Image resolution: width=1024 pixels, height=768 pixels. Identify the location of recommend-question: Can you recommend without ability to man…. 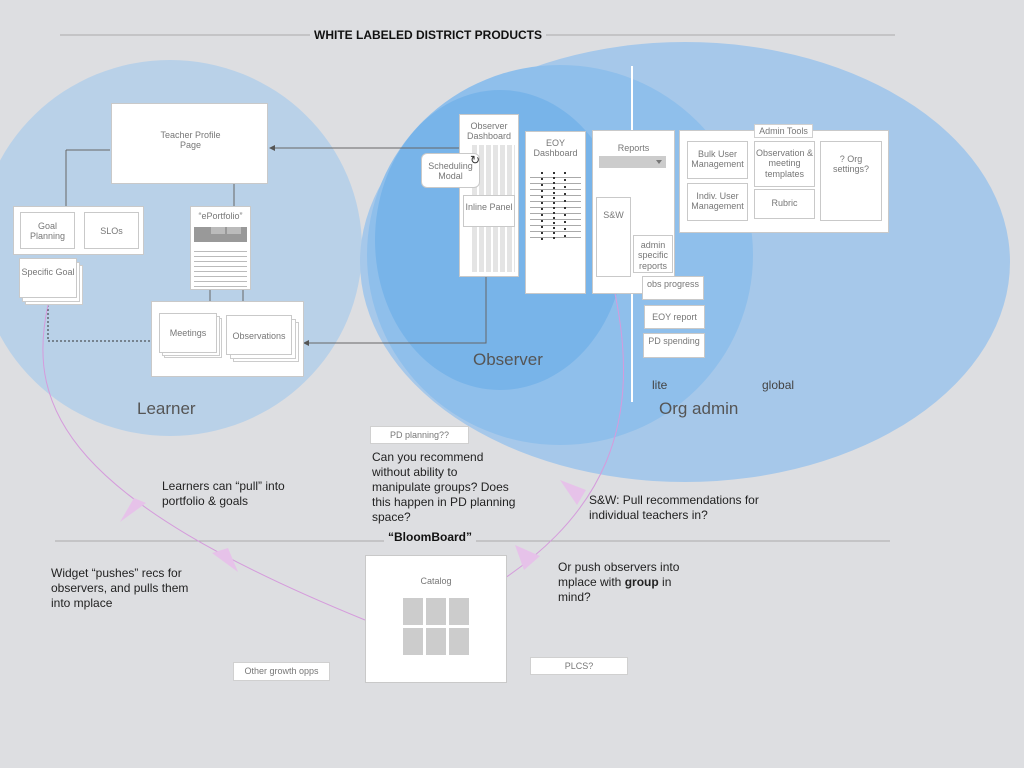
(444, 487).